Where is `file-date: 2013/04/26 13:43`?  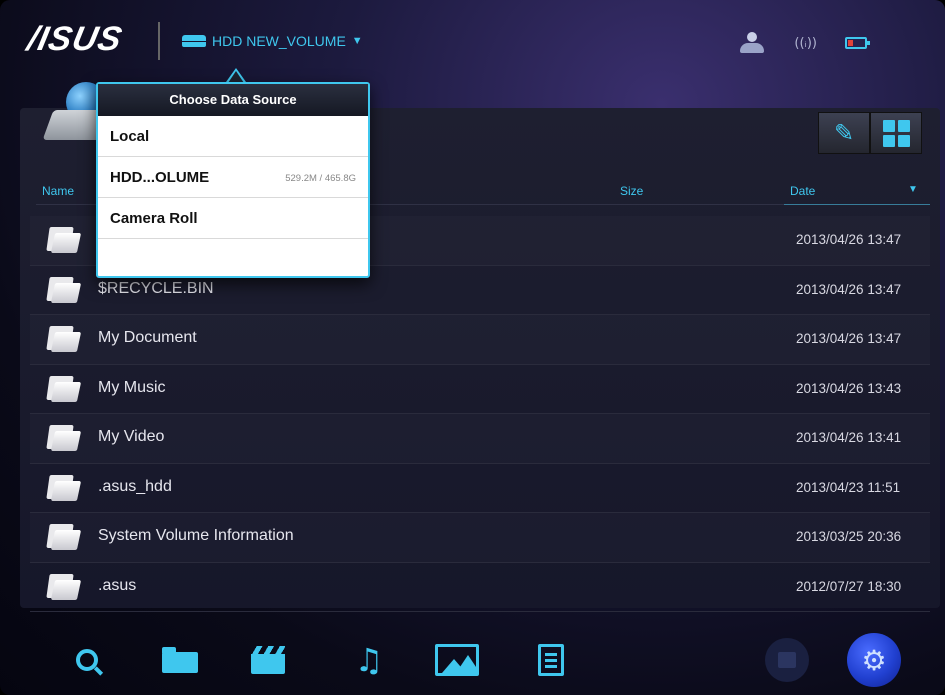 file-date: 2013/04/26 13:43 is located at coordinates (849, 388).